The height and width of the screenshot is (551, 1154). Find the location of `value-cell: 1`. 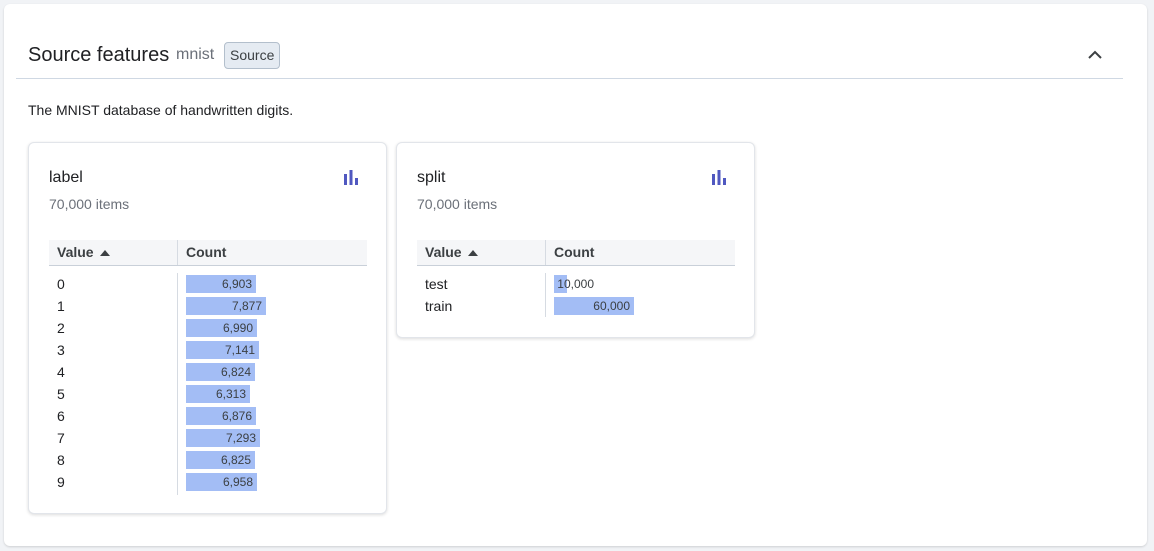

value-cell: 1 is located at coordinates (61, 306).